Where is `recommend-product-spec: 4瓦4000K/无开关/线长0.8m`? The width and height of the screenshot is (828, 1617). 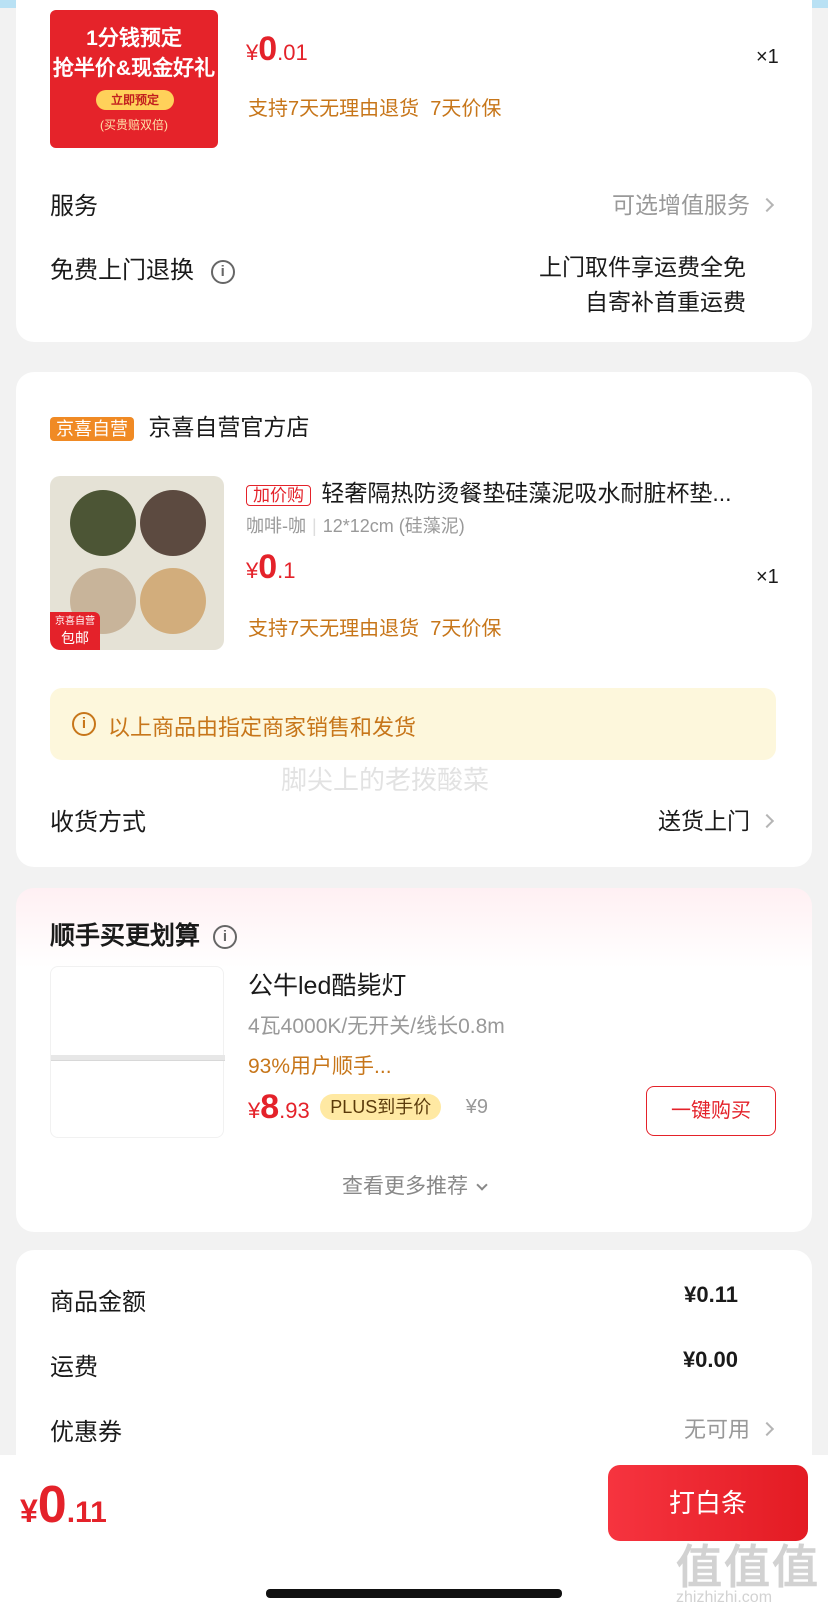 recommend-product-spec: 4瓦4000K/无开关/线长0.8m is located at coordinates (376, 1026).